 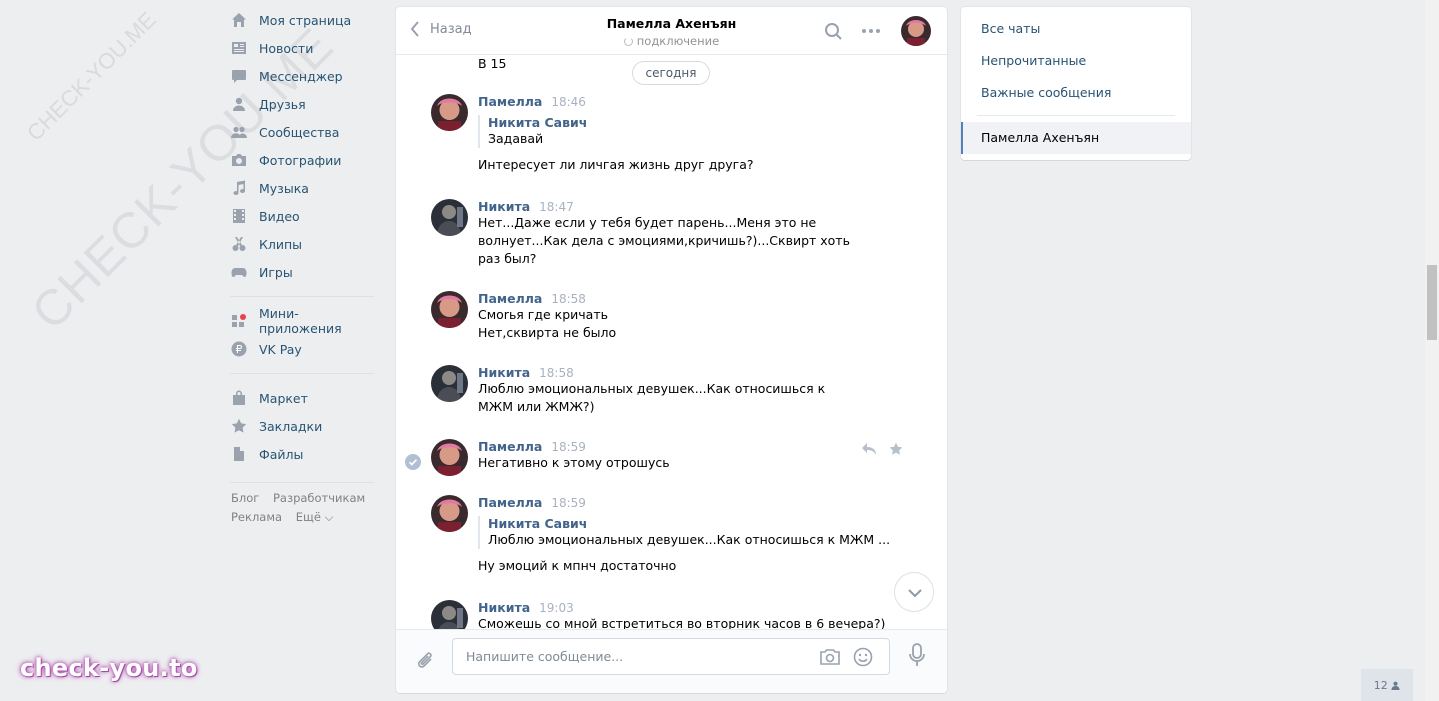 What do you see at coordinates (300, 321) in the screenshot?
I see `nav-label: Мини-приложения` at bounding box center [300, 321].